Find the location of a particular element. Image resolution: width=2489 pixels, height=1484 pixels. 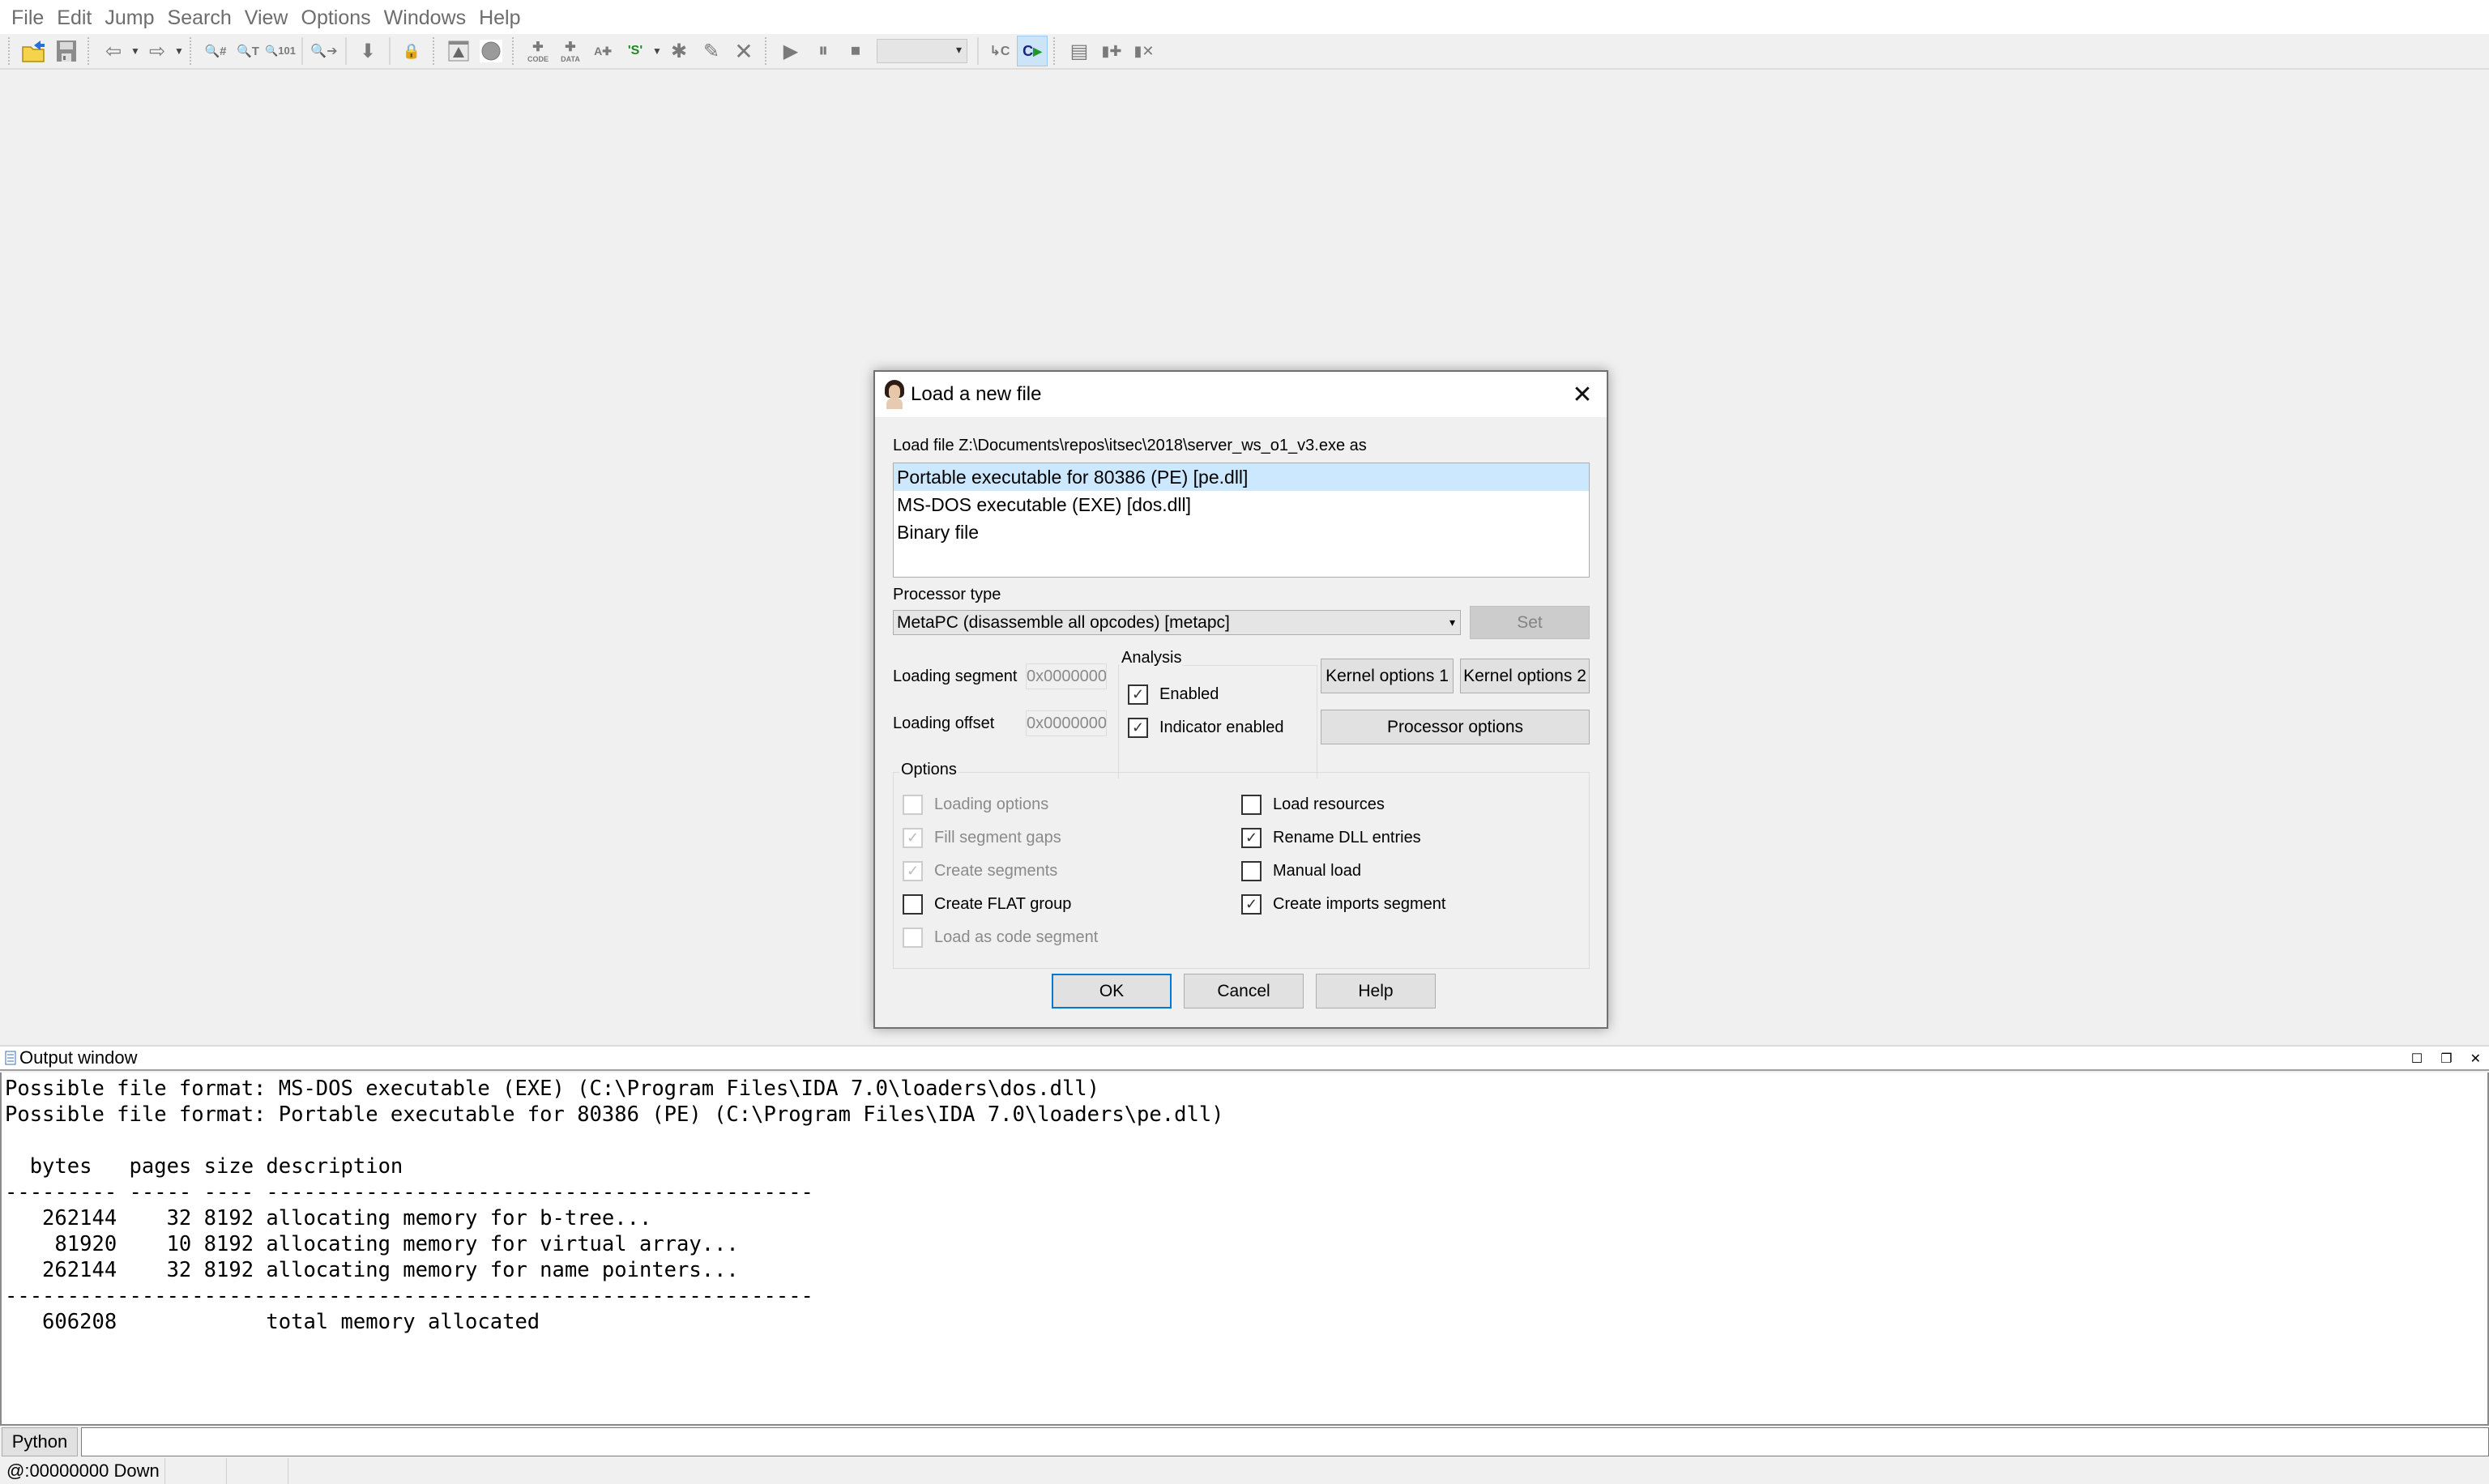

create-flat-group-checkbox: Create FLAT group is located at coordinates (987, 904).